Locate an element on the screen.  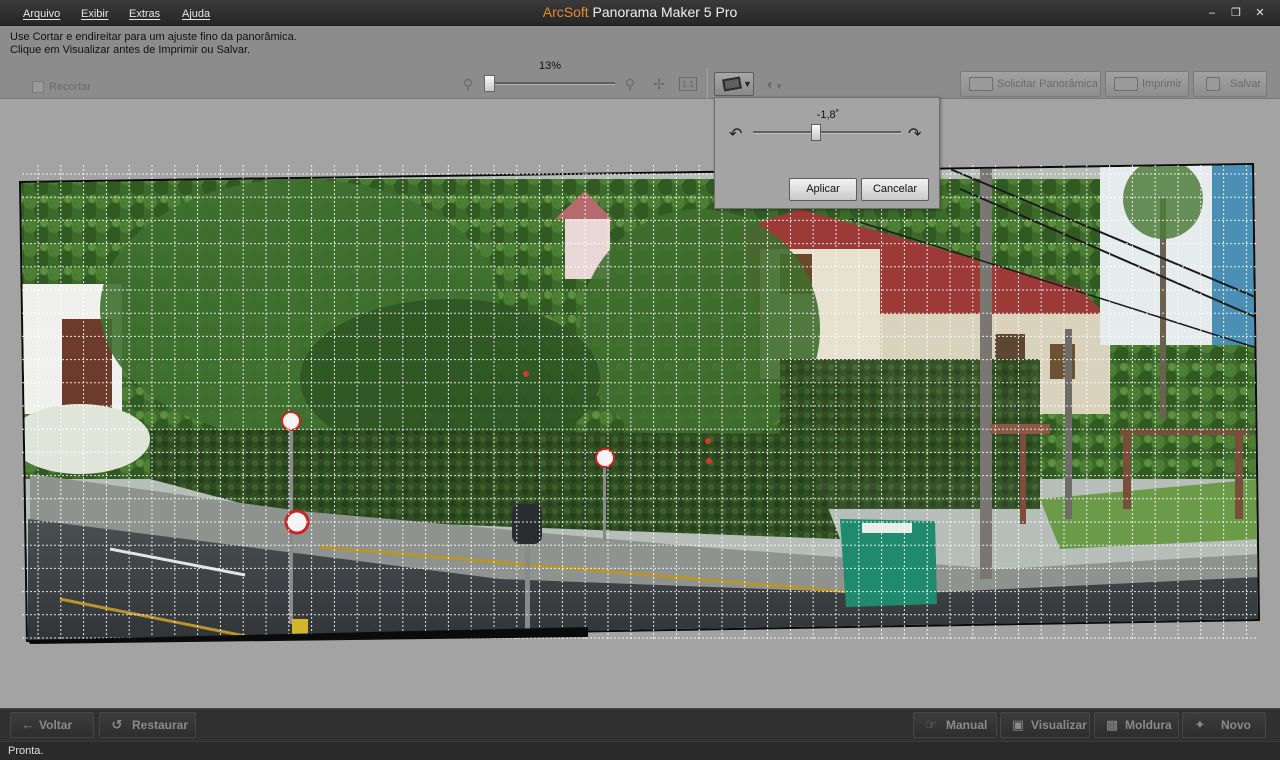
app-product: Panorama Maker 5 Pro is located at coordinates (663, 12).